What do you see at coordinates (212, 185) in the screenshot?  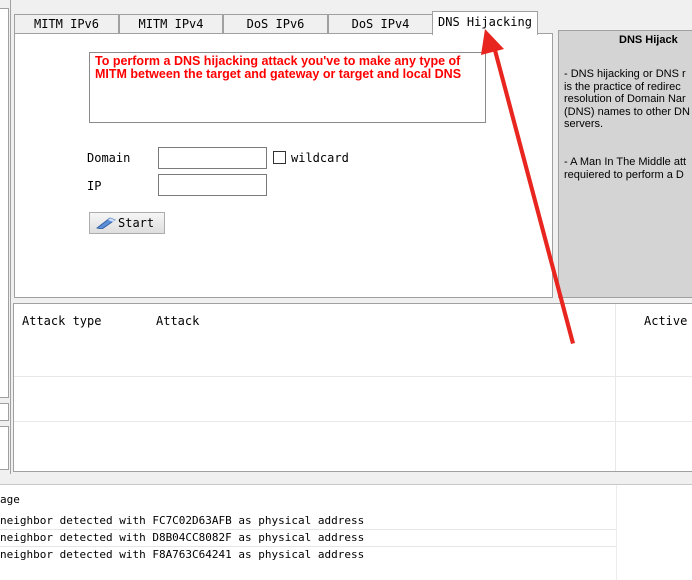 I see `ip-input` at bounding box center [212, 185].